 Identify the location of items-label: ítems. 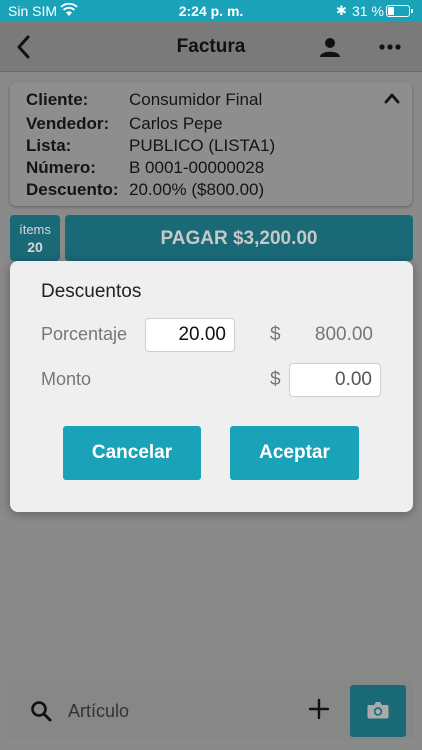
(35, 229).